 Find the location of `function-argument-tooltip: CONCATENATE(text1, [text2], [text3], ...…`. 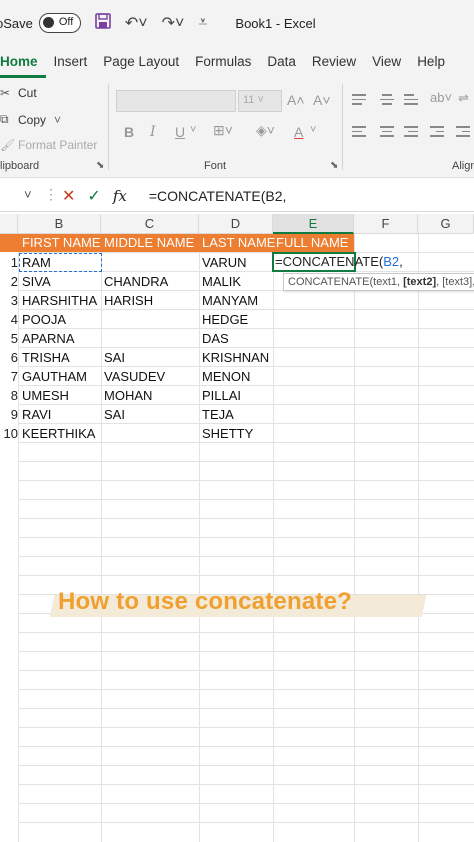

function-argument-tooltip: CONCATENATE(text1, [text2], [text3], ...… is located at coordinates (378, 282).